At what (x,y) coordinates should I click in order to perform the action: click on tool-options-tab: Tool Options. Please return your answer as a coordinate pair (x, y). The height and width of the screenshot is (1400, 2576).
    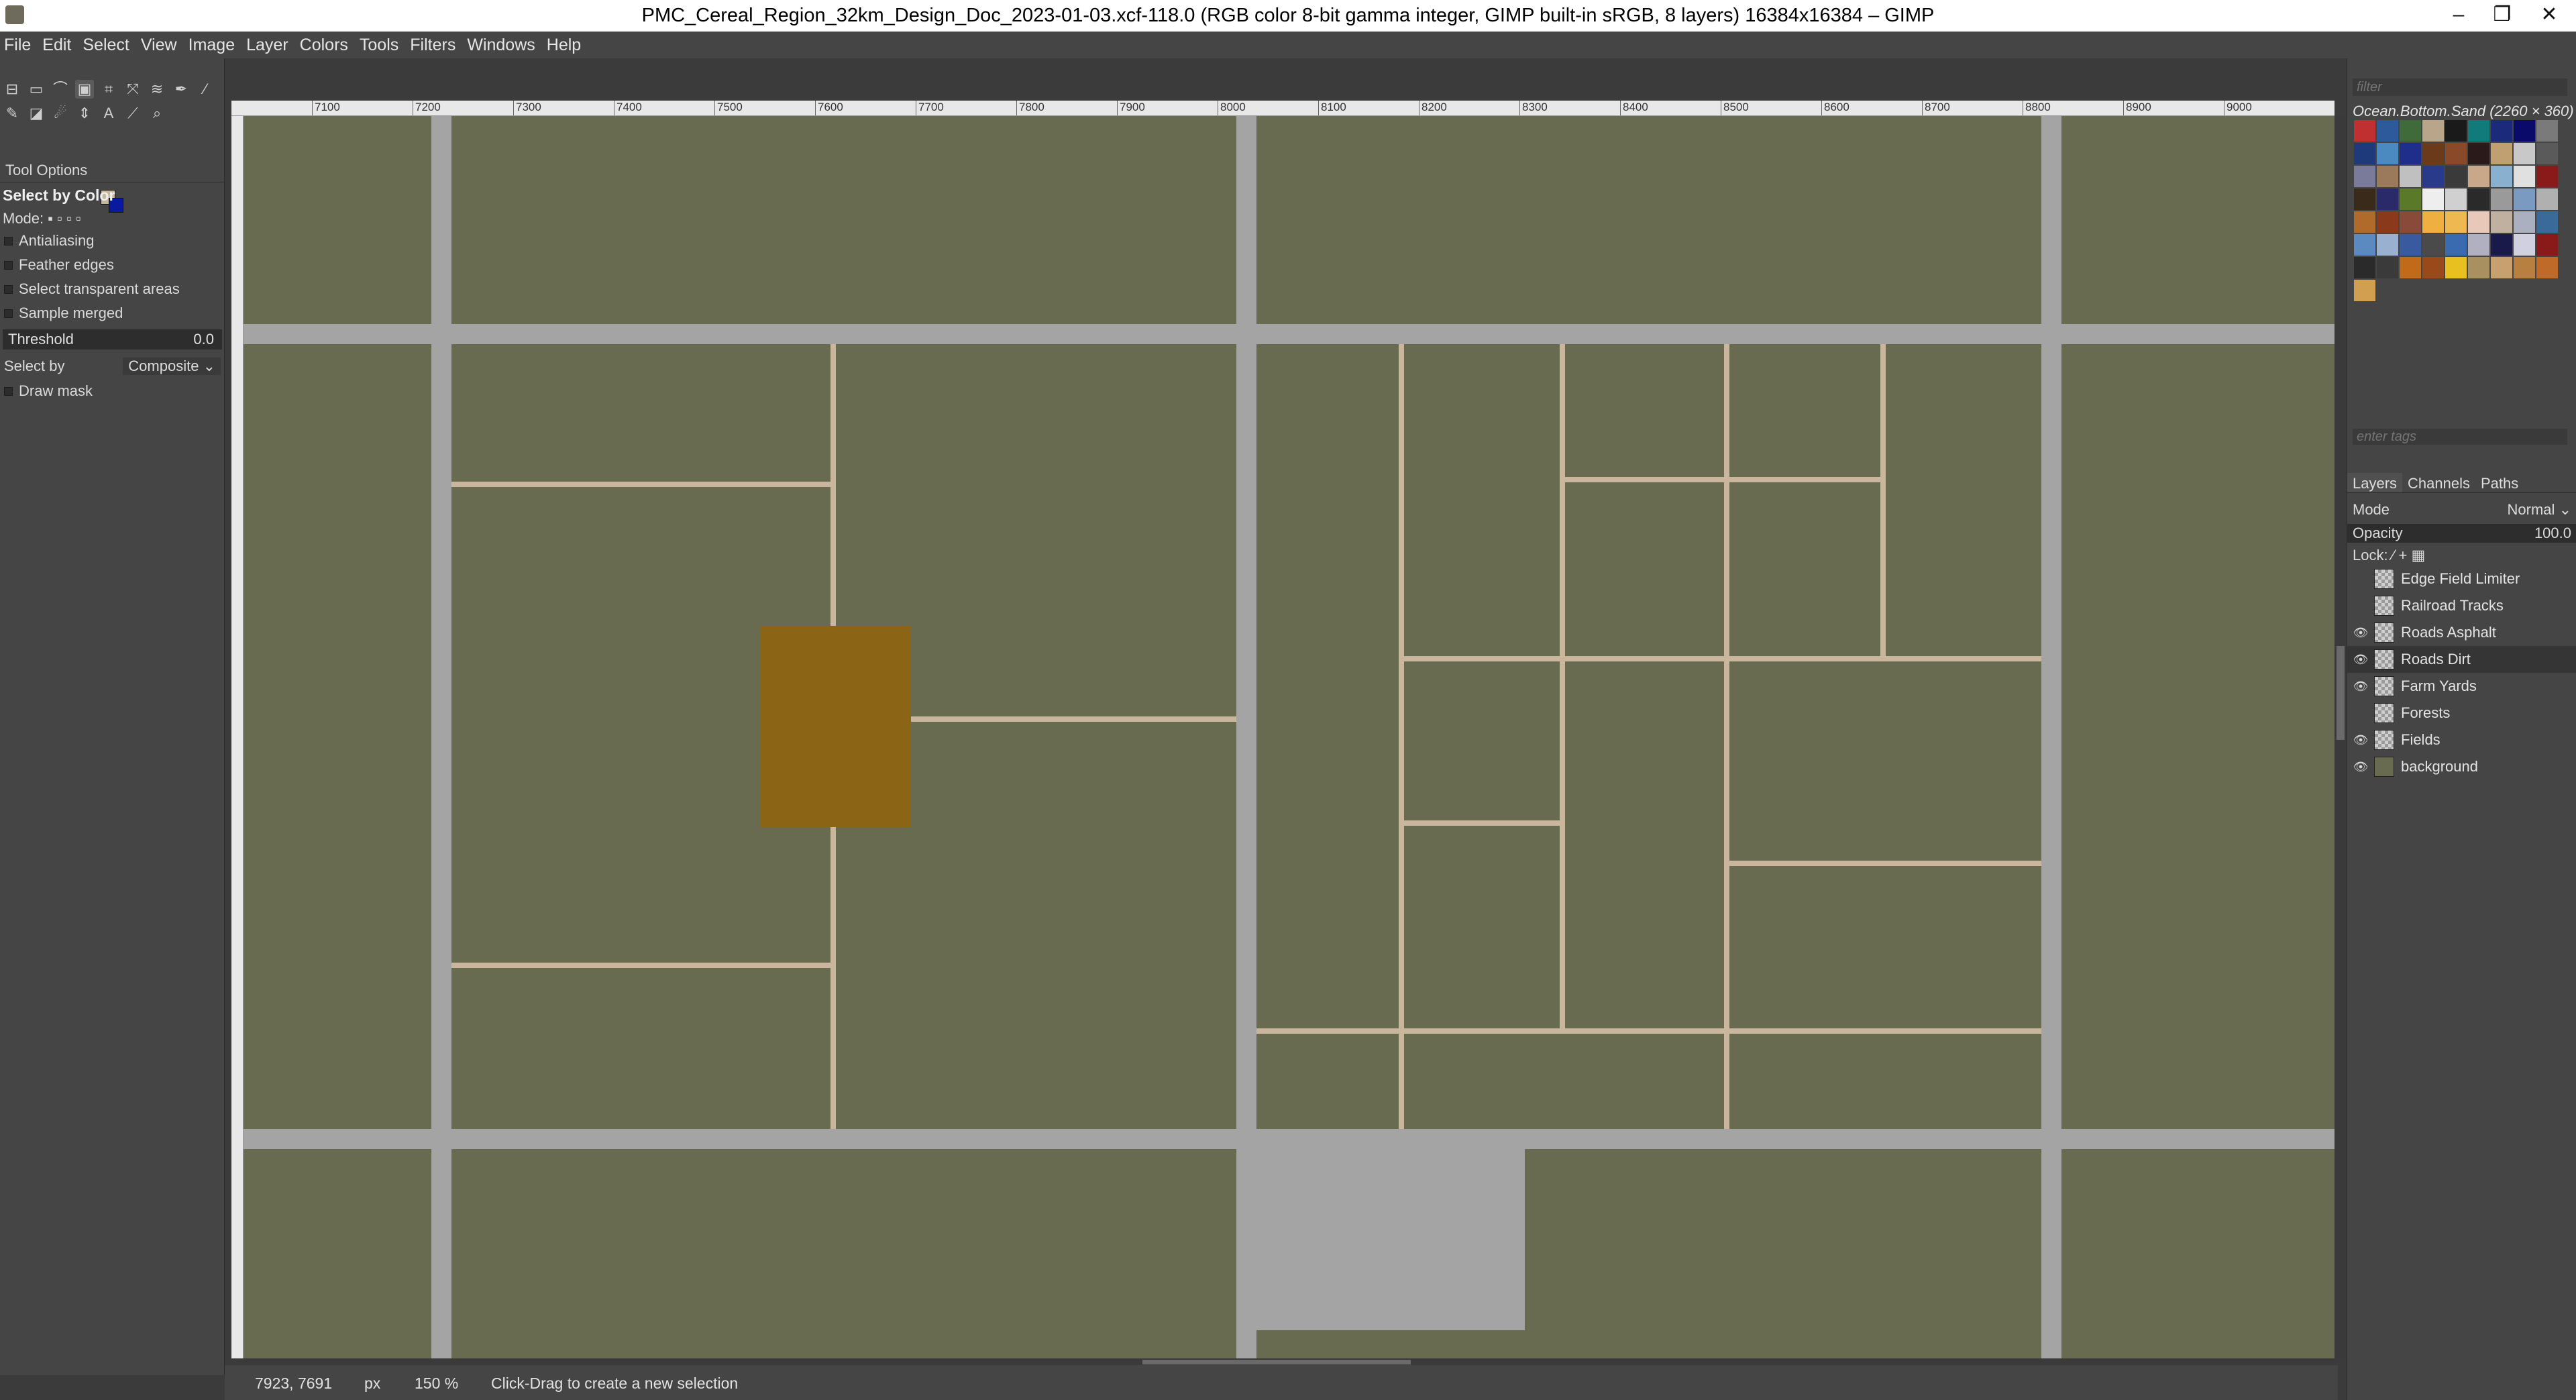
    Looking at the image, I should click on (112, 170).